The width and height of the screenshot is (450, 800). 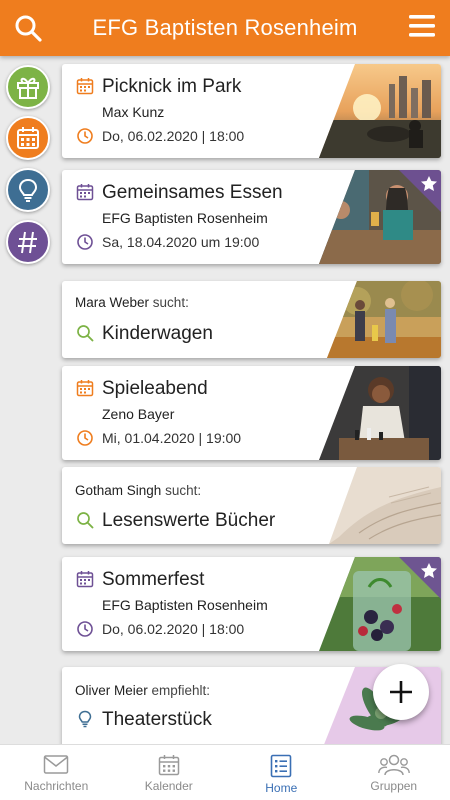 I want to click on event-date: Mi, 01.04.2020 | 19:00, so click(x=172, y=438).